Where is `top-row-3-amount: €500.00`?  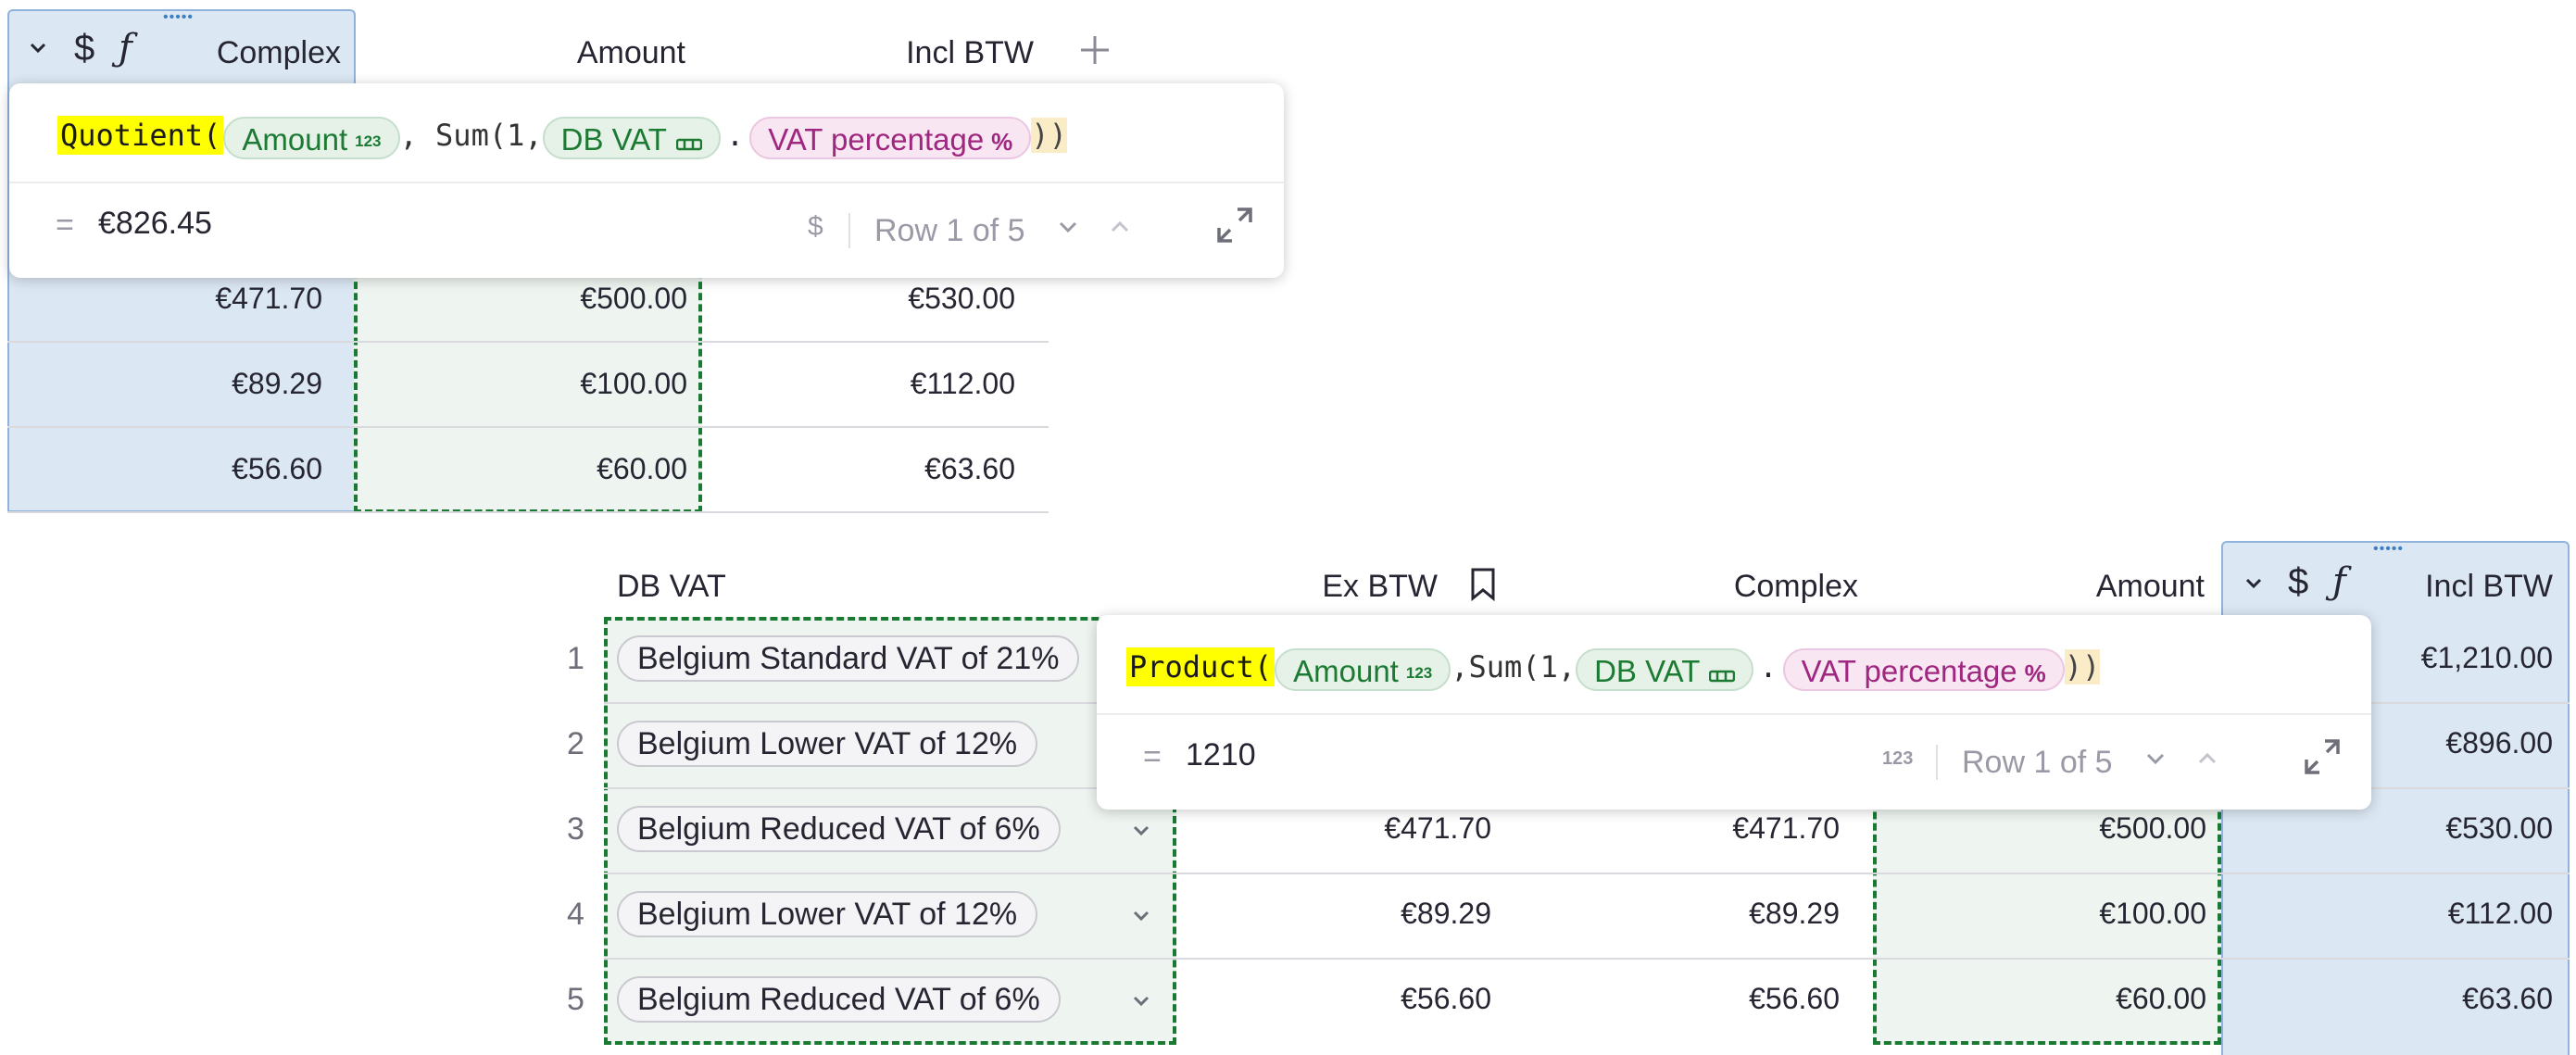 top-row-3-amount: €500.00 is located at coordinates (575, 299).